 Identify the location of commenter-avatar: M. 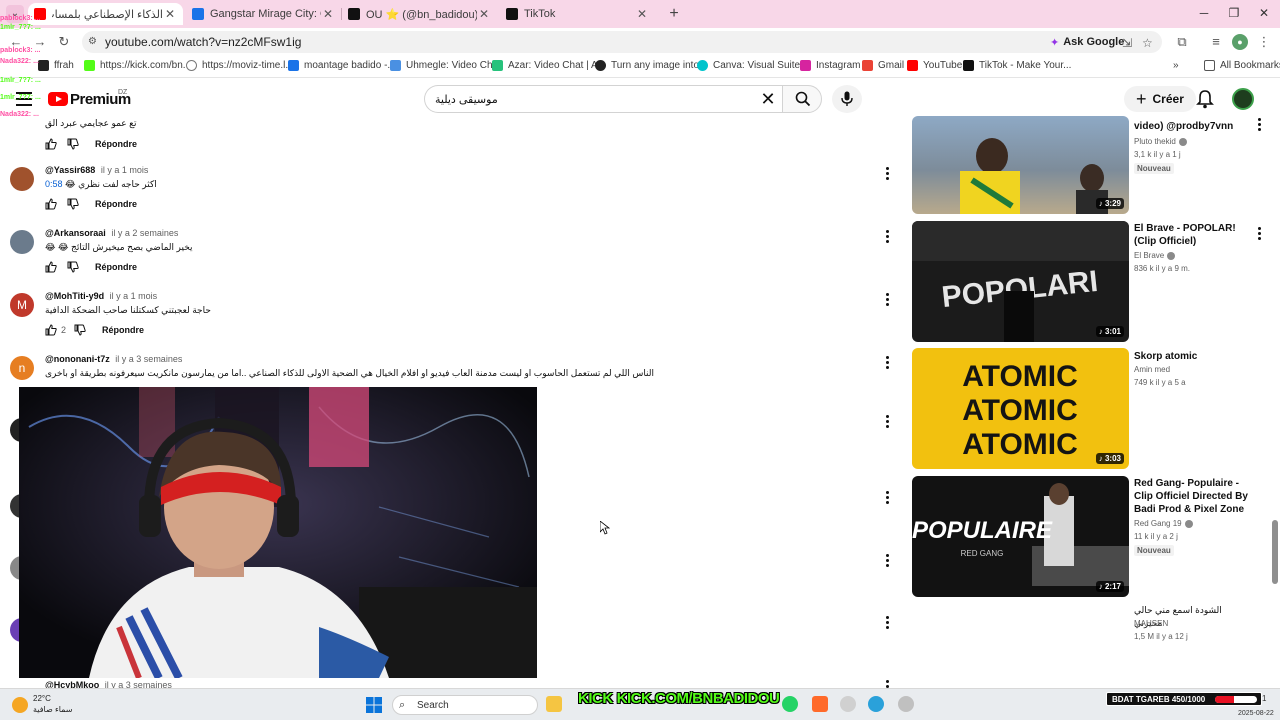
(22, 305).